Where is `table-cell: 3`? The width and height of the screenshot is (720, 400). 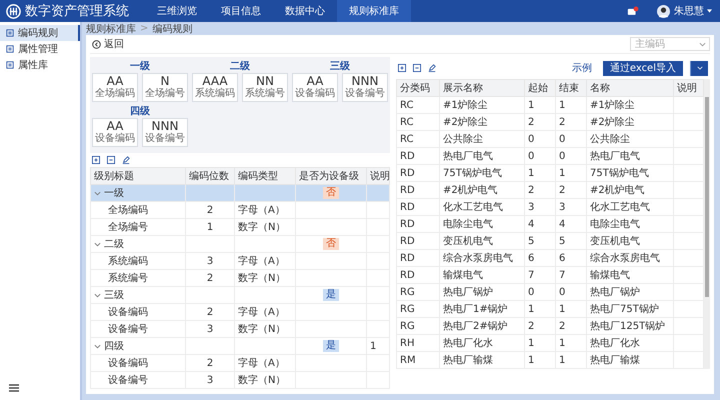
table-cell: 3 is located at coordinates (562, 207).